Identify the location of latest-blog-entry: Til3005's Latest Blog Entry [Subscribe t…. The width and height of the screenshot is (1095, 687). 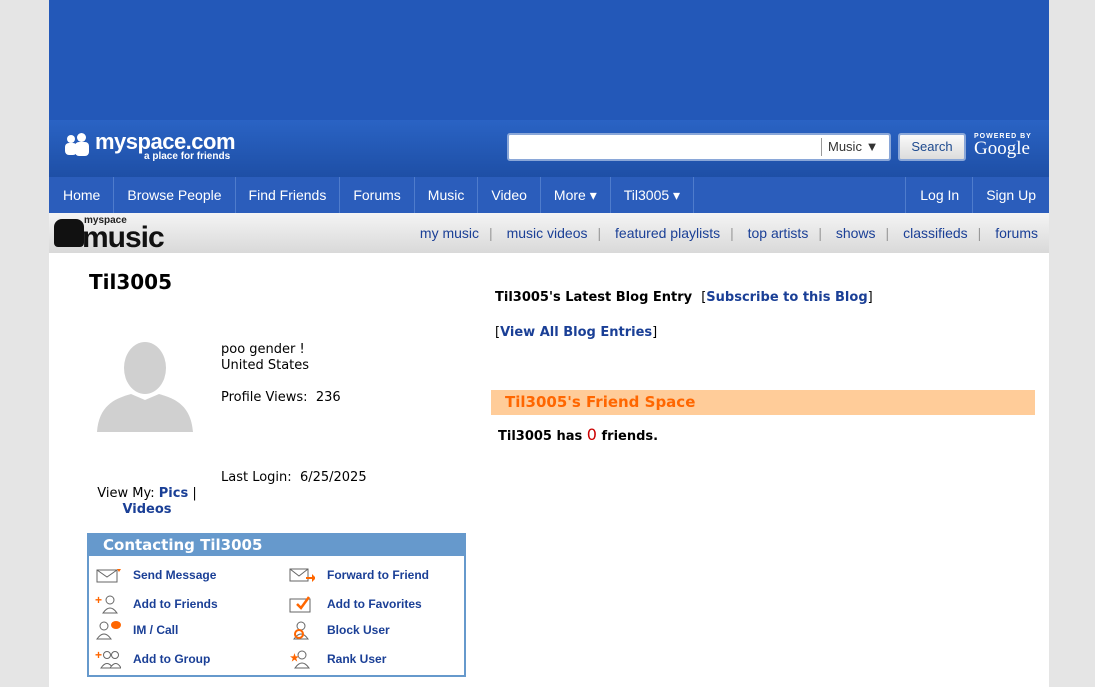
(684, 297).